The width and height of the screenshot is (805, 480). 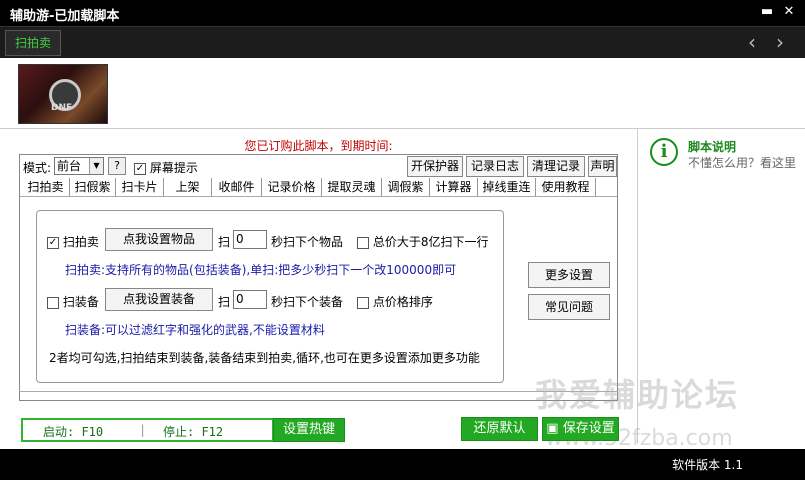 What do you see at coordinates (588, 428) in the screenshot?
I see `save-label: 保存设置` at bounding box center [588, 428].